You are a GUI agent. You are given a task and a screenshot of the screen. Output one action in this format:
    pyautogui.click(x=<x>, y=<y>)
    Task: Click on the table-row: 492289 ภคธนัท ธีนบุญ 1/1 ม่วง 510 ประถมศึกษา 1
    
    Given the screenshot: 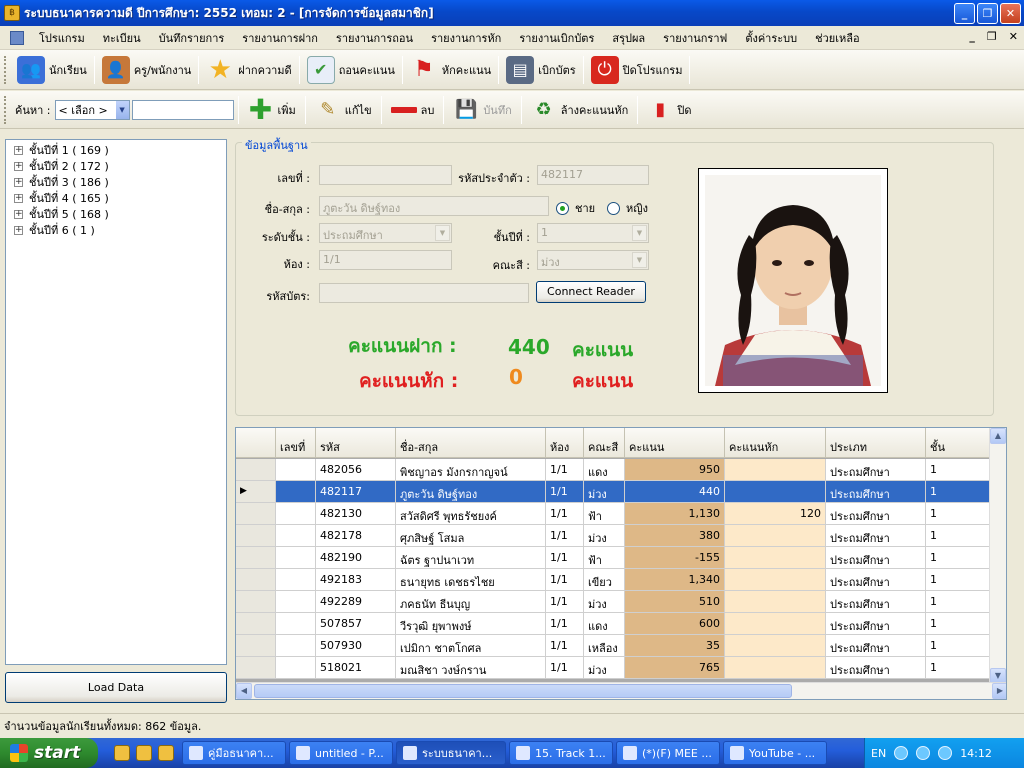 What is the action you would take?
    pyautogui.click(x=613, y=602)
    